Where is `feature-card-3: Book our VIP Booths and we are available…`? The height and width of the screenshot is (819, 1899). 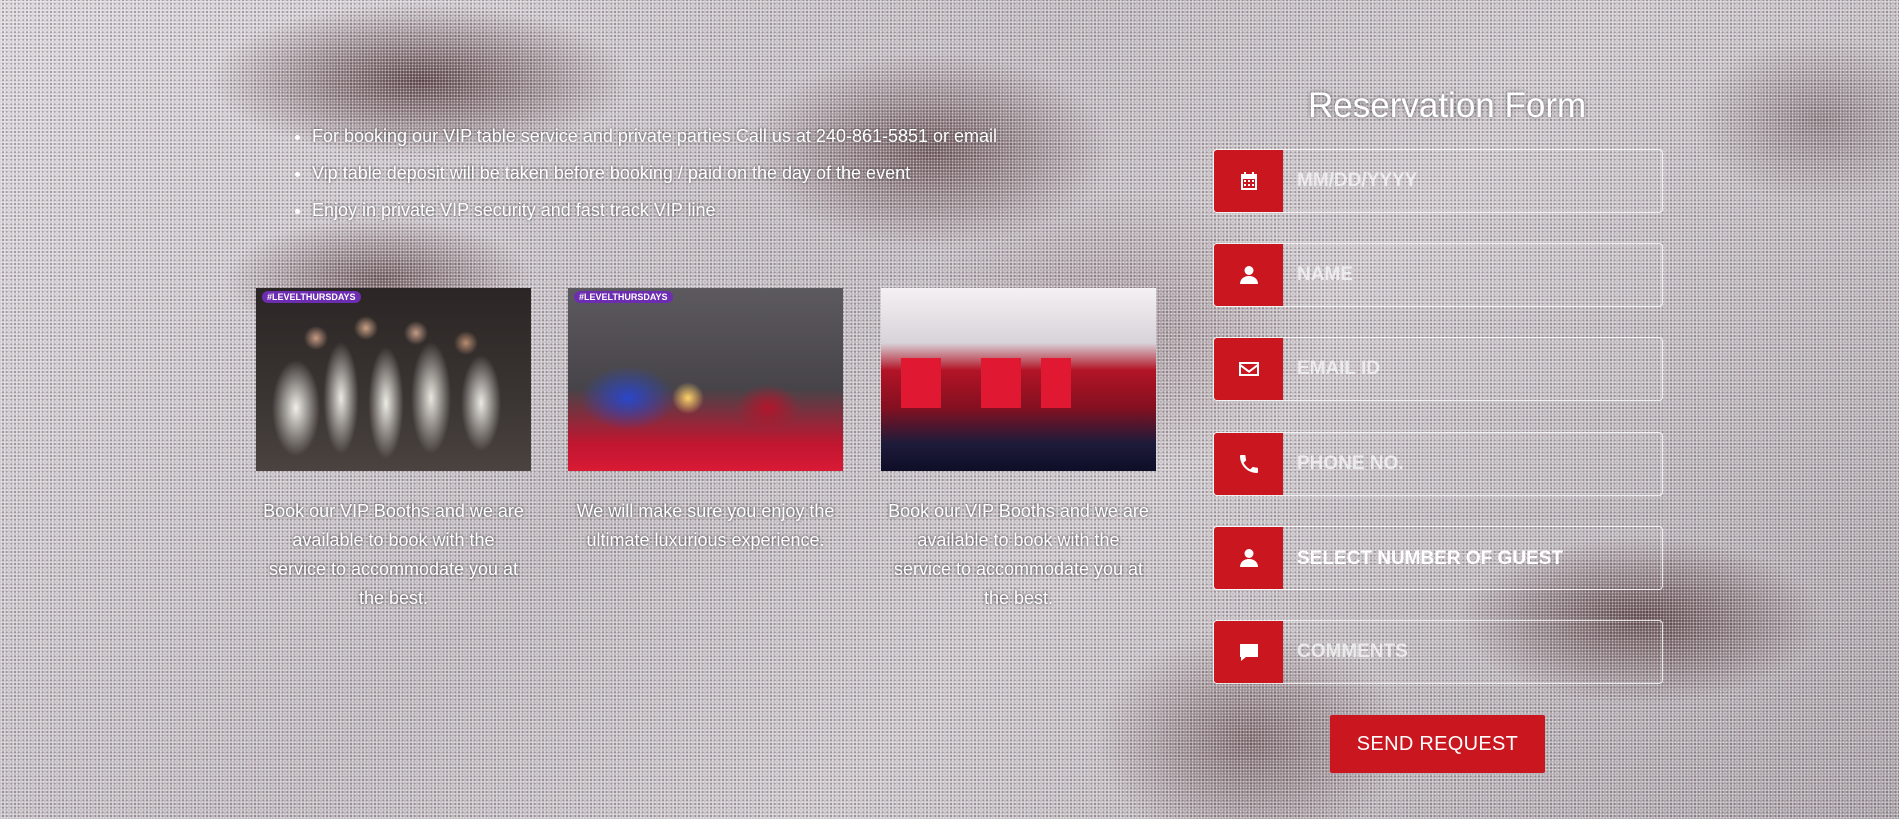
feature-card-3: Book our VIP Booths and we are available… is located at coordinates (1018, 450).